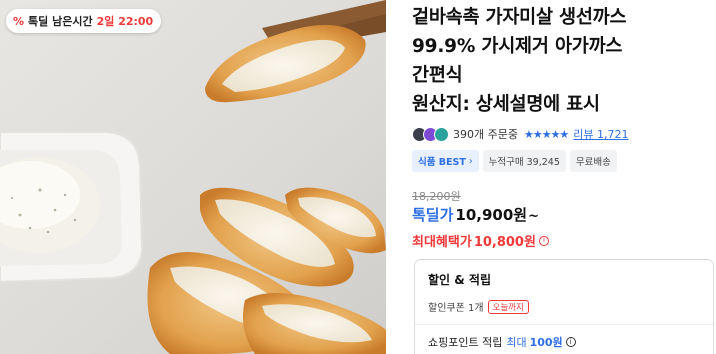  What do you see at coordinates (546, 134) in the screenshot?
I see `rating-stars: ★★★★★` at bounding box center [546, 134].